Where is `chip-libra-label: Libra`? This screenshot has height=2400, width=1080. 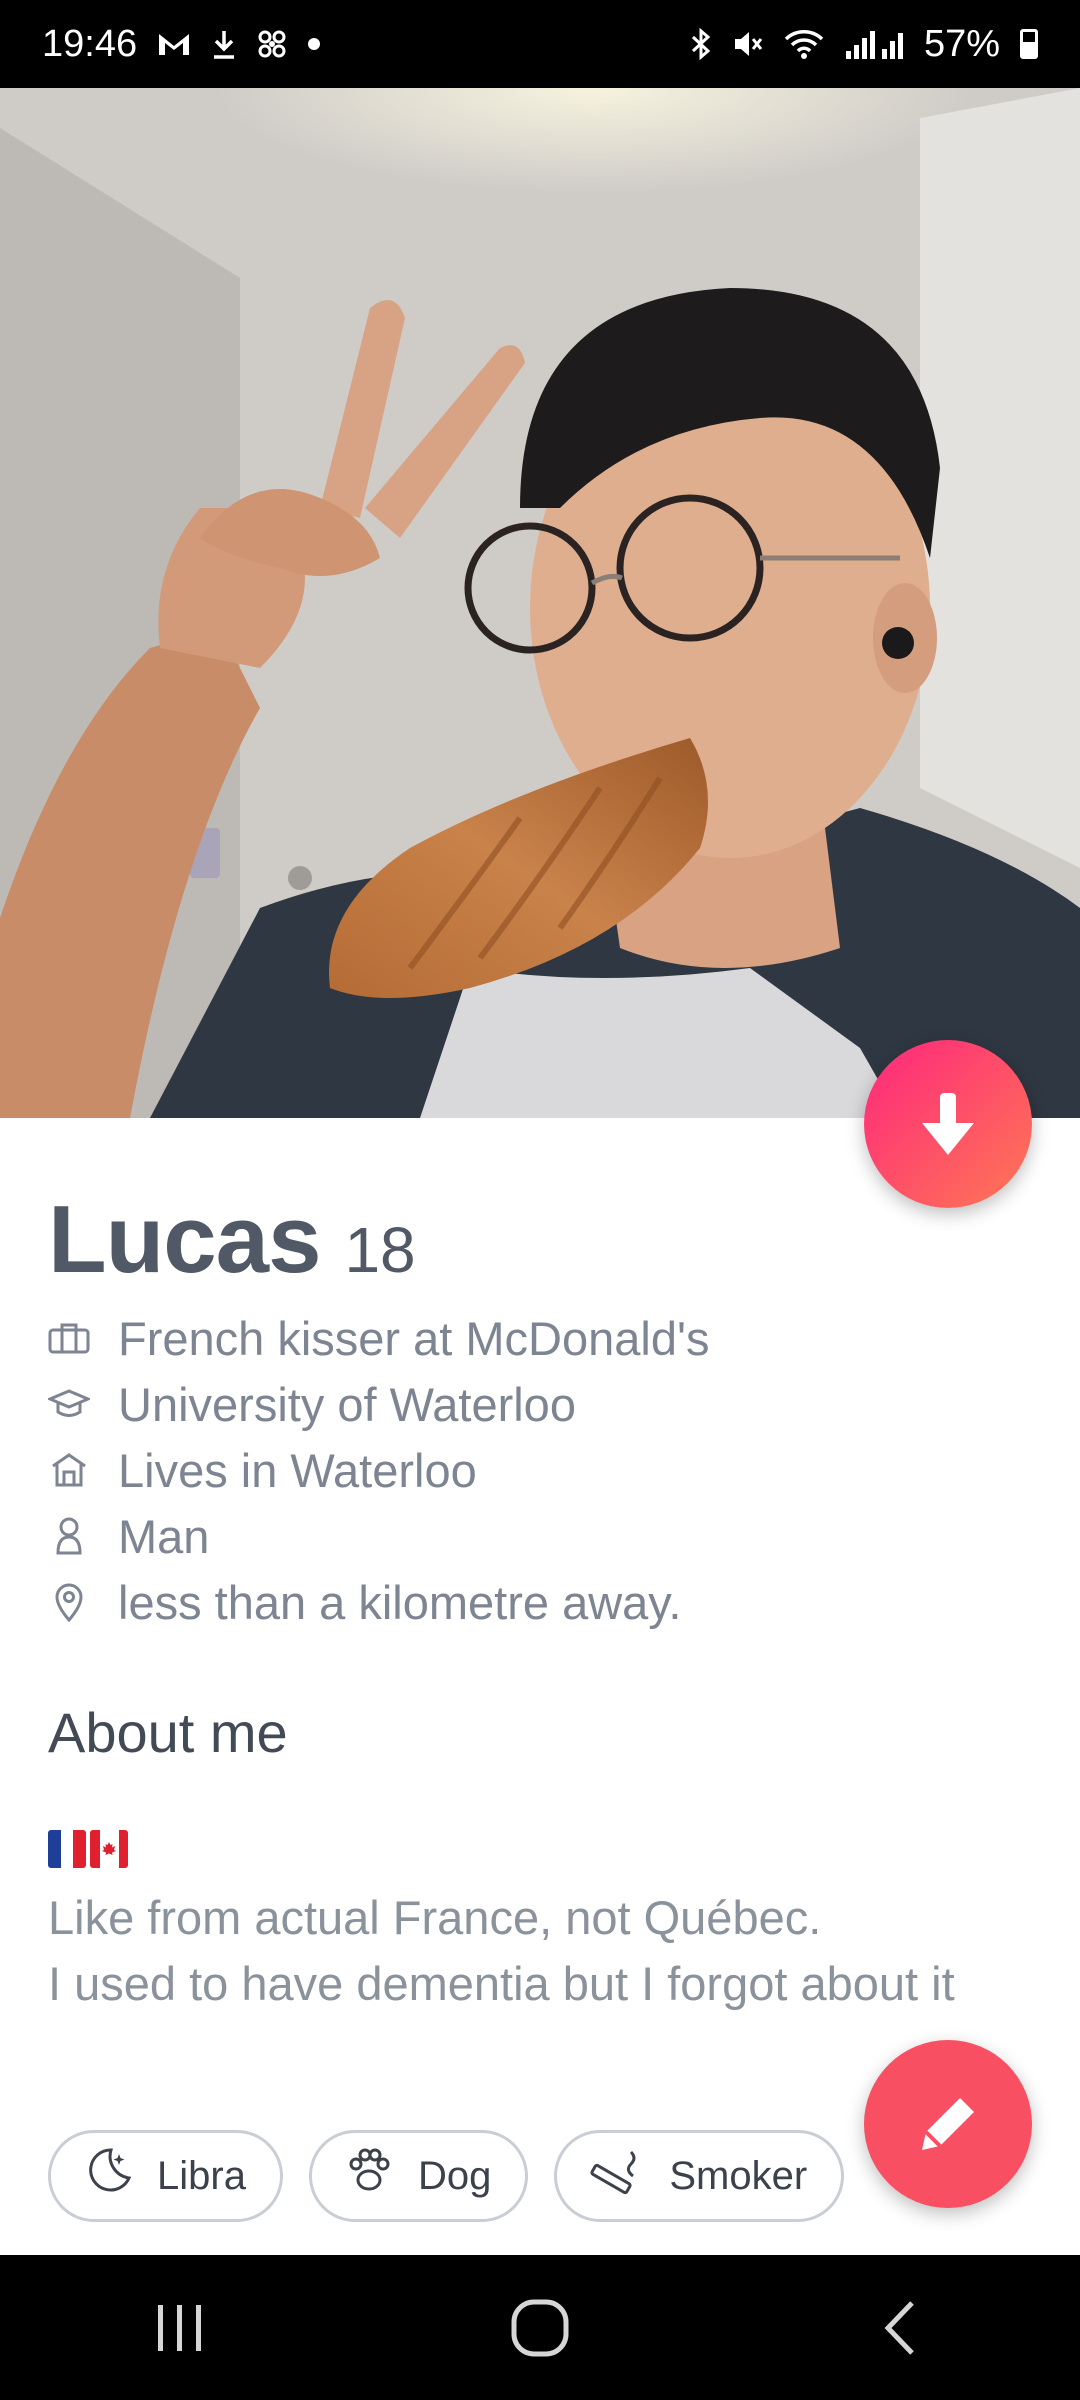 chip-libra-label: Libra is located at coordinates (201, 2175).